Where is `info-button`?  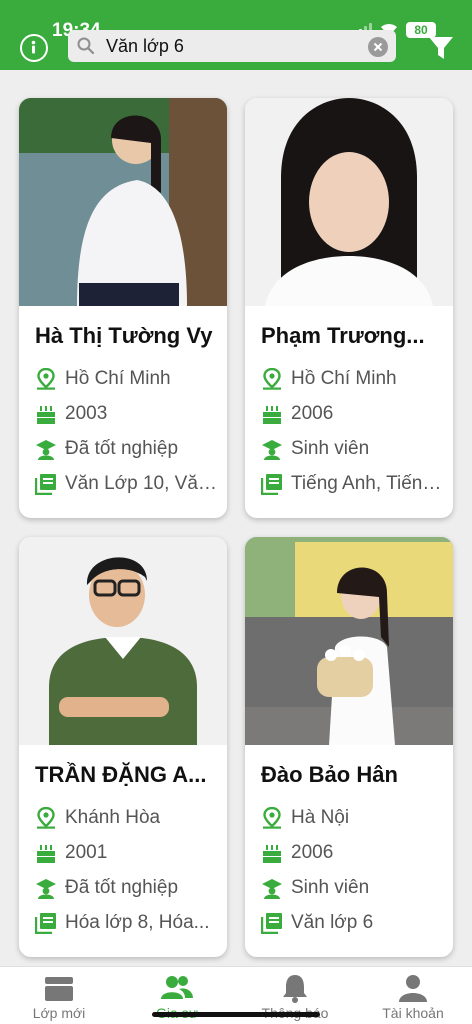
info-button is located at coordinates (34, 48).